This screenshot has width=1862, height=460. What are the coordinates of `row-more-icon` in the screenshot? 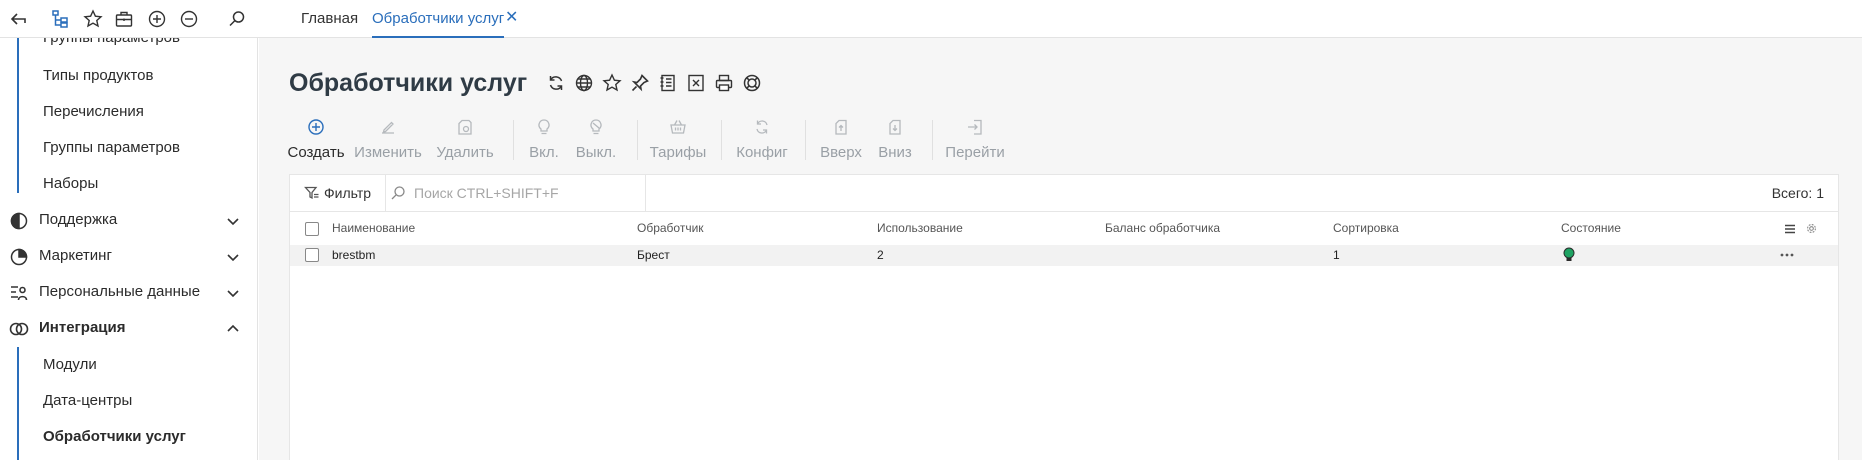 It's located at (1787, 255).